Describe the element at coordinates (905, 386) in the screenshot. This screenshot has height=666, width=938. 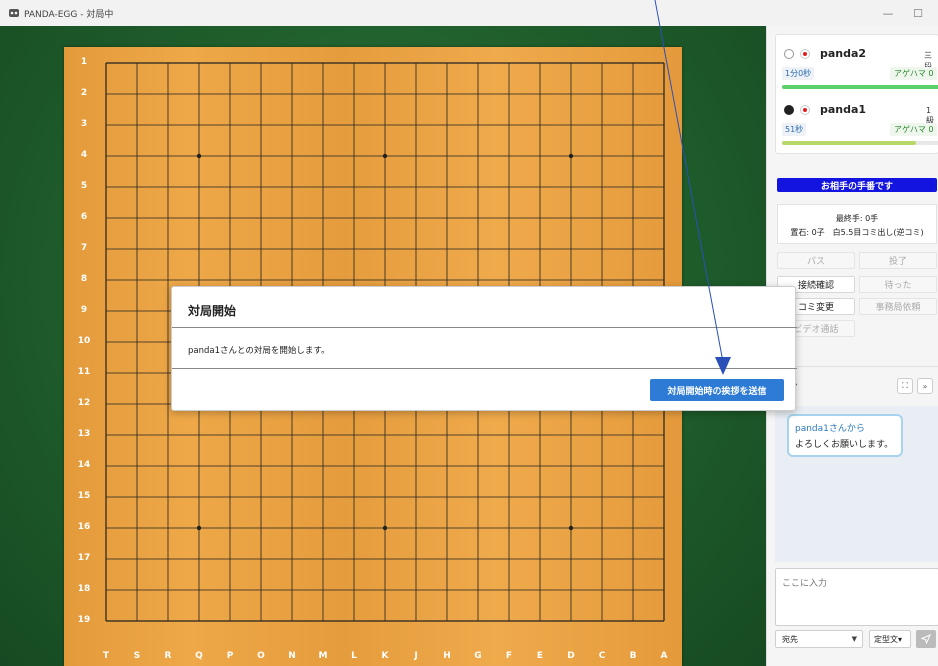
I see `expand-icon: ⛶` at that location.